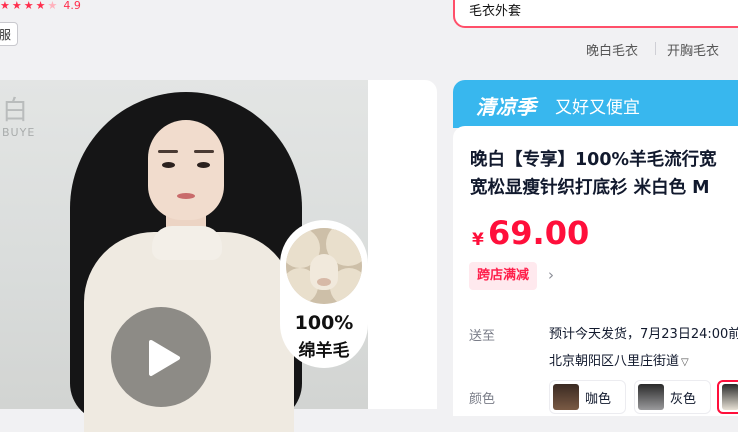 This screenshot has width=738, height=432. Describe the element at coordinates (324, 266) in the screenshot. I see `sheep-image` at that location.